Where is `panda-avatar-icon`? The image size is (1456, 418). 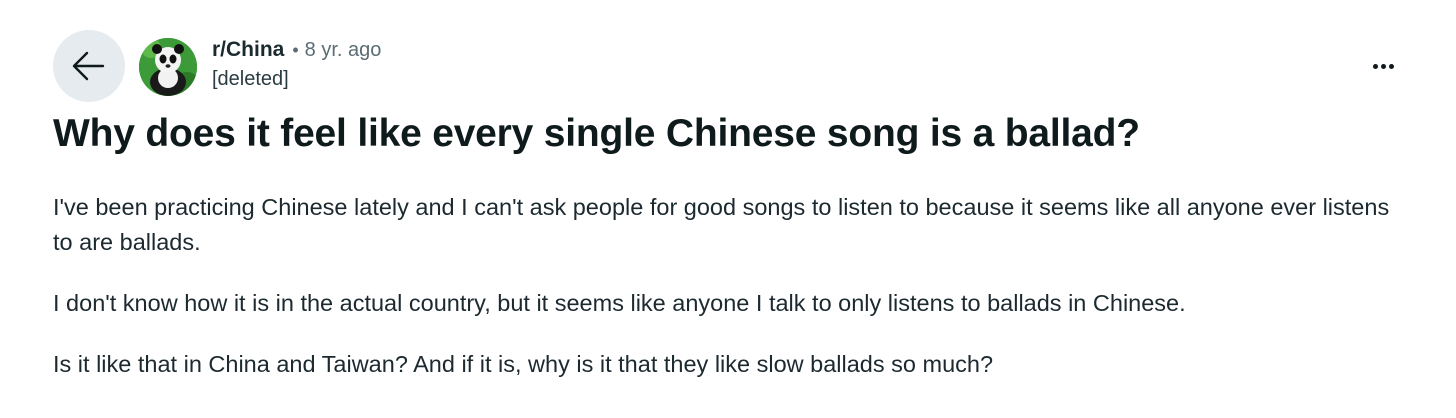
panda-avatar-icon is located at coordinates (168, 67).